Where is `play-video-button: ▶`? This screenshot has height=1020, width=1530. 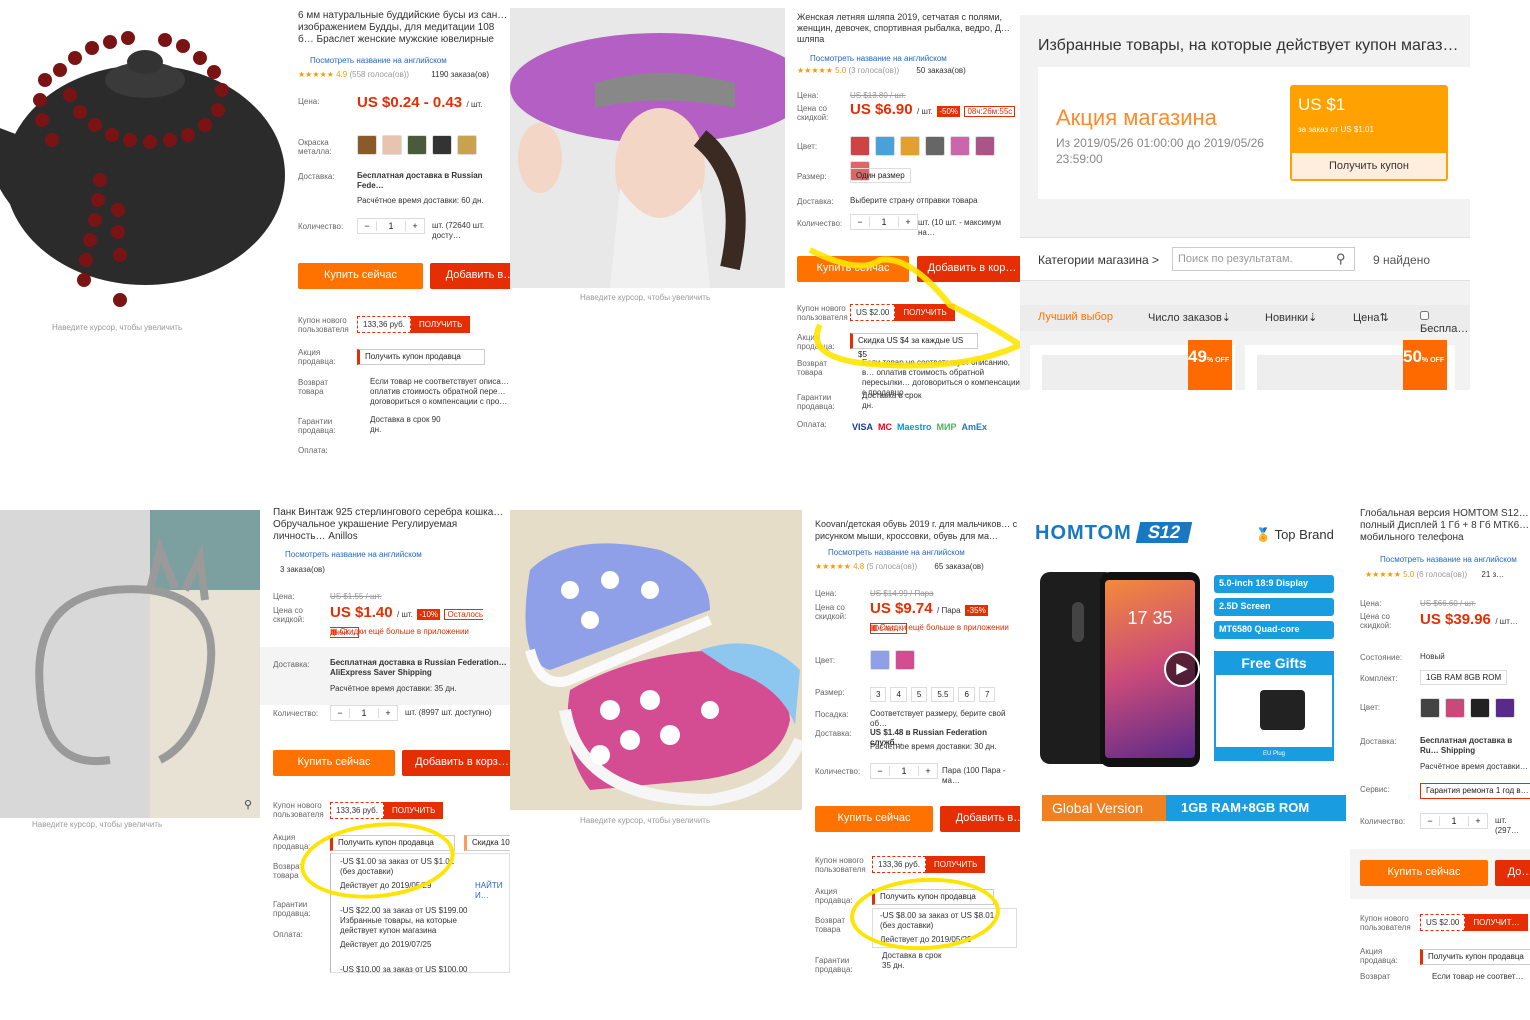 play-video-button: ▶ is located at coordinates (1182, 669).